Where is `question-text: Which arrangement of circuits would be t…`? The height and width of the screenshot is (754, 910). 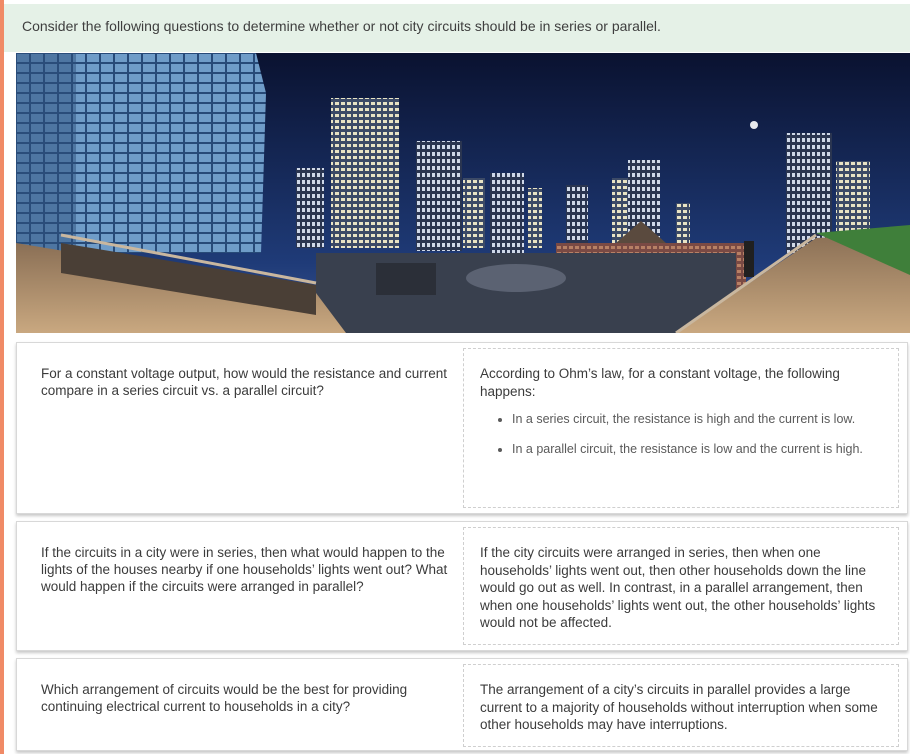
question-text: Which arrangement of circuits would be t… is located at coordinates (224, 698).